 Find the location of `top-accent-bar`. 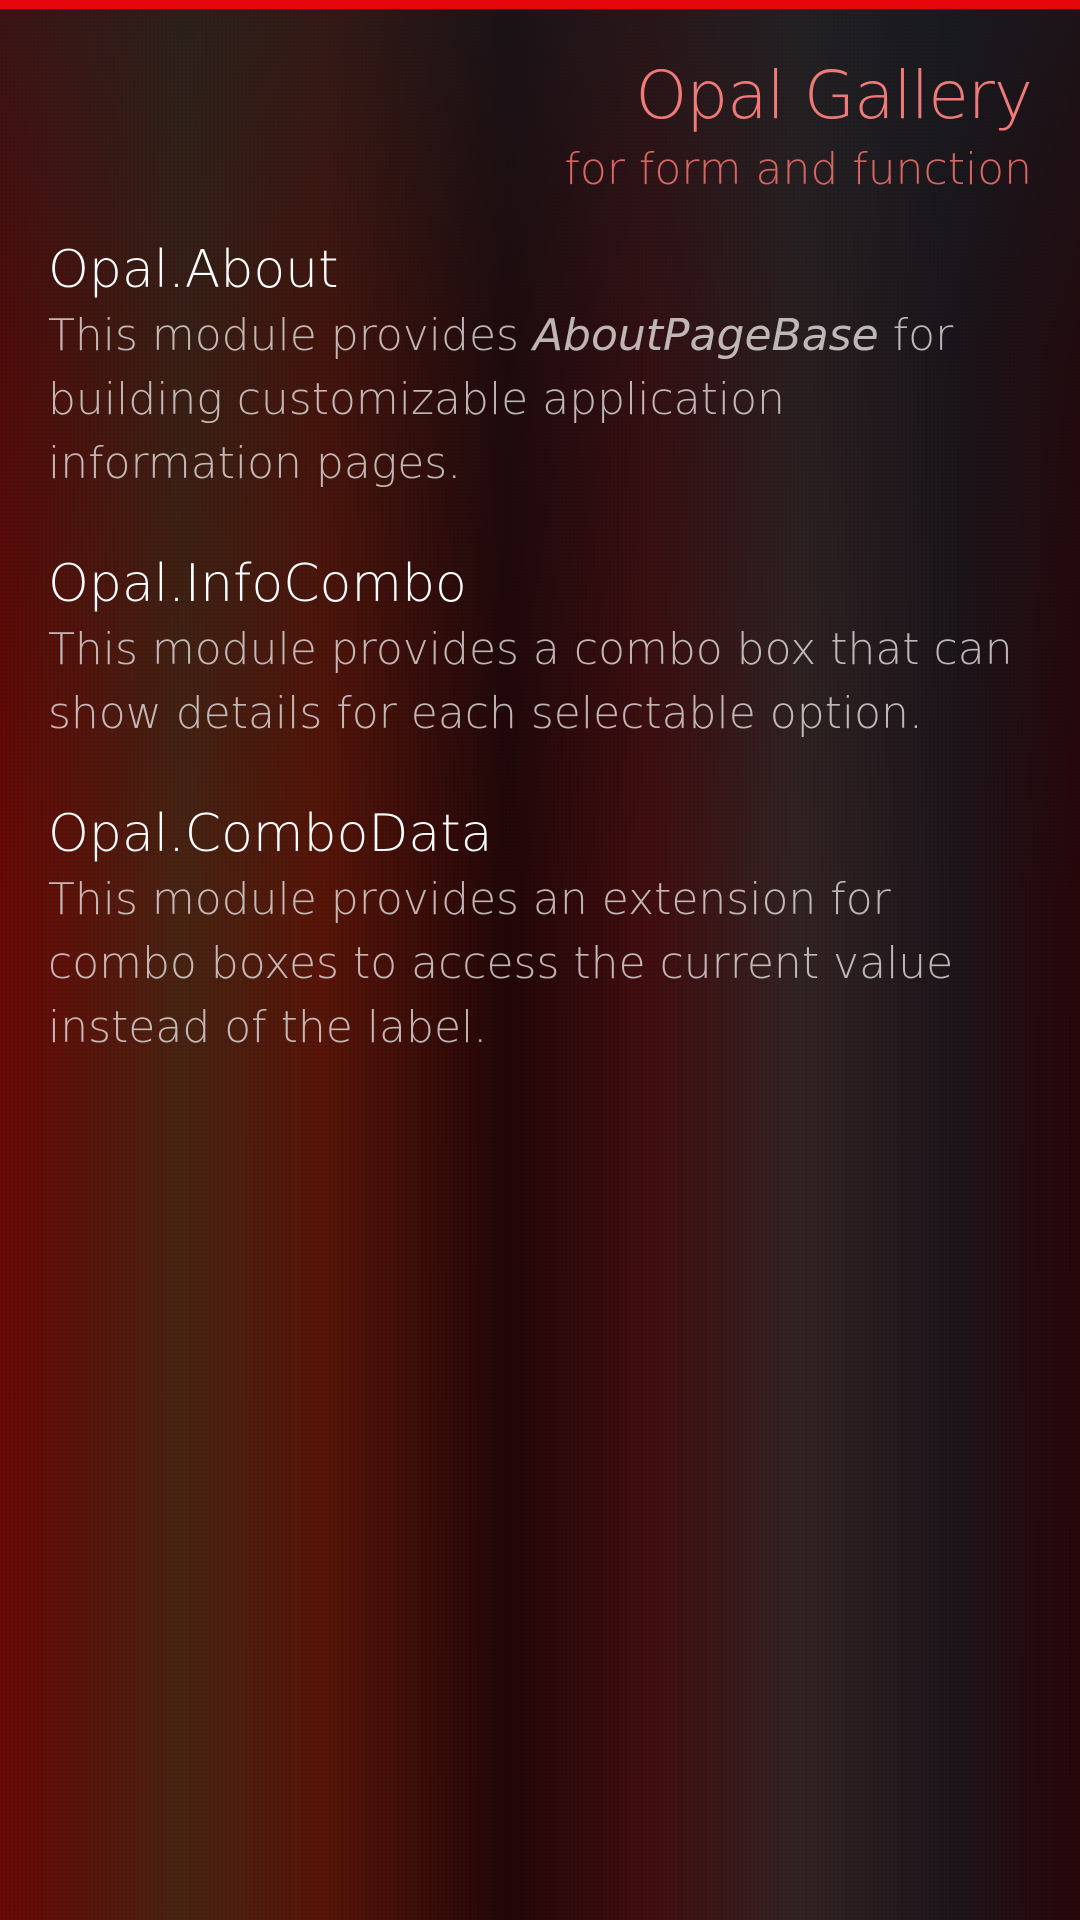

top-accent-bar is located at coordinates (540, 4).